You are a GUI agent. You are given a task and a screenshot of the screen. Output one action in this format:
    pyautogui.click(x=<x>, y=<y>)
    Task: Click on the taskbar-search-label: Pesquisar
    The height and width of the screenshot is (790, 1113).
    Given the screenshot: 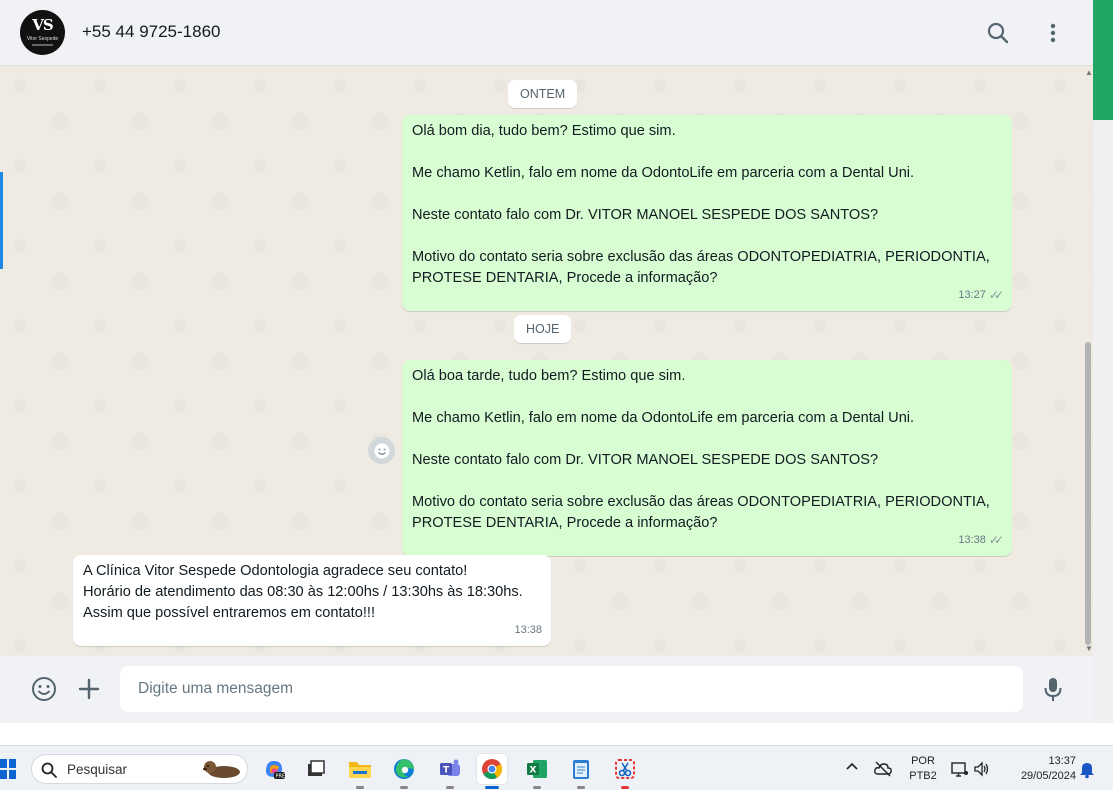 What is the action you would take?
    pyautogui.click(x=97, y=769)
    